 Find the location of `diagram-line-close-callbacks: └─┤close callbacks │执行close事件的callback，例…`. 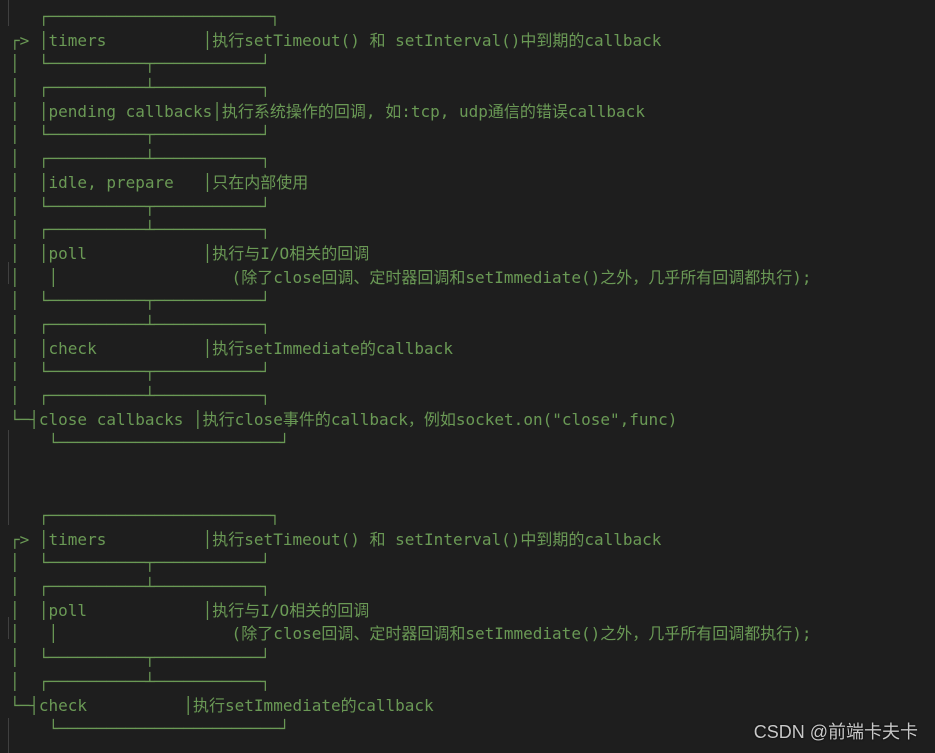

diagram-line-close-callbacks: └─┤close callbacks │执行close事件的callback，例… is located at coordinates (344, 419).